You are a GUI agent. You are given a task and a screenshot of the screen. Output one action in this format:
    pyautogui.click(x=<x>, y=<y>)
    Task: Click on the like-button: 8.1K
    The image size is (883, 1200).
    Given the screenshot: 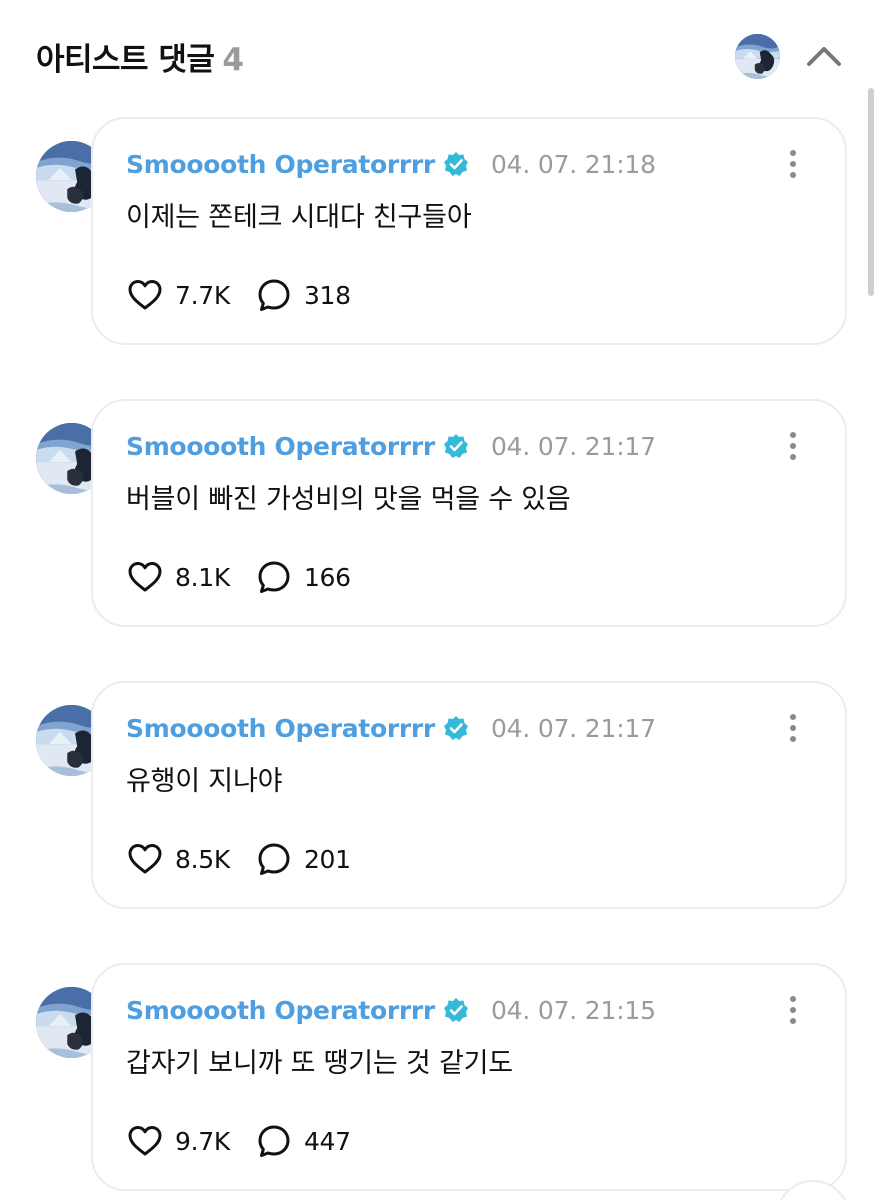 What is the action you would take?
    pyautogui.click(x=178, y=577)
    